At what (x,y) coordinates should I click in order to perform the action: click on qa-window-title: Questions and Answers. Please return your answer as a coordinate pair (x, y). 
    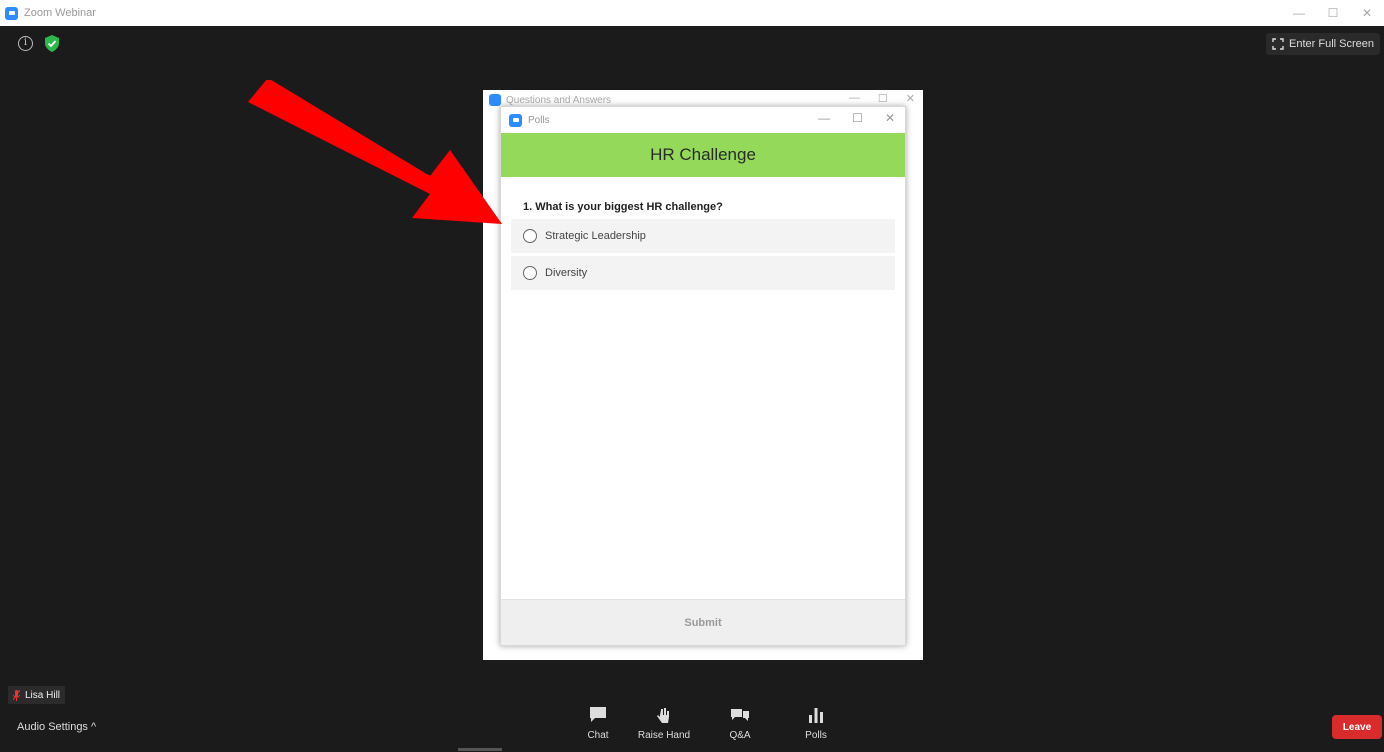
    Looking at the image, I should click on (559, 100).